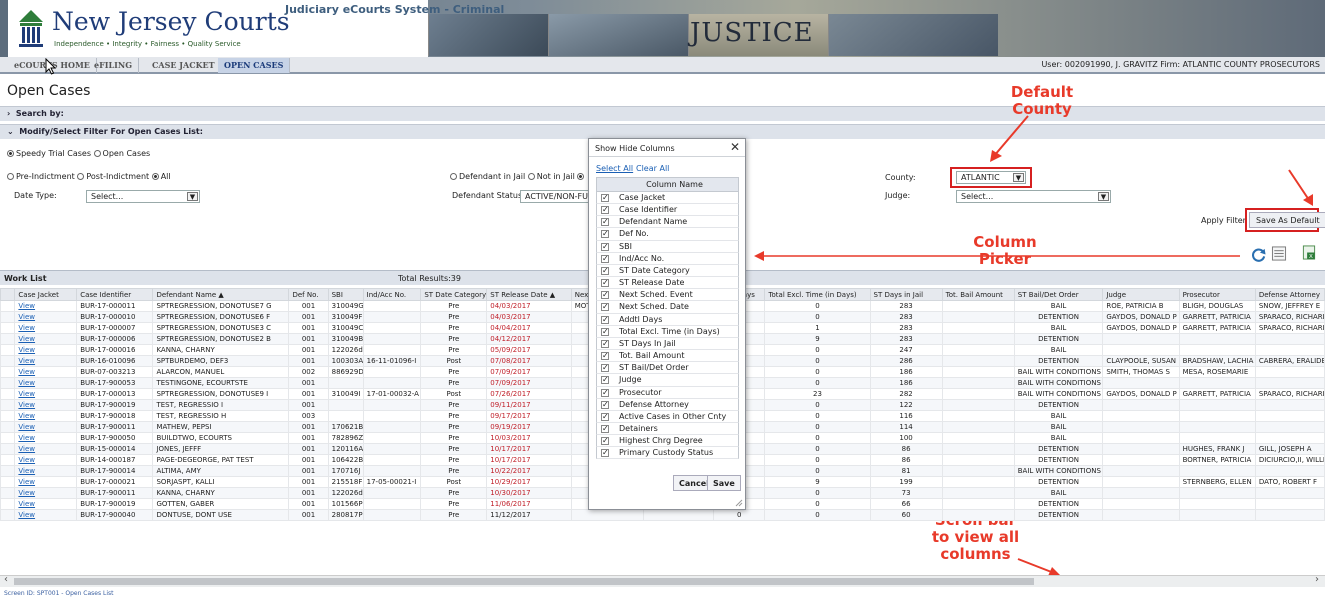 This screenshot has width=1325, height=603. I want to click on column-option: ✓ Defense Attorney, so click(667, 404).